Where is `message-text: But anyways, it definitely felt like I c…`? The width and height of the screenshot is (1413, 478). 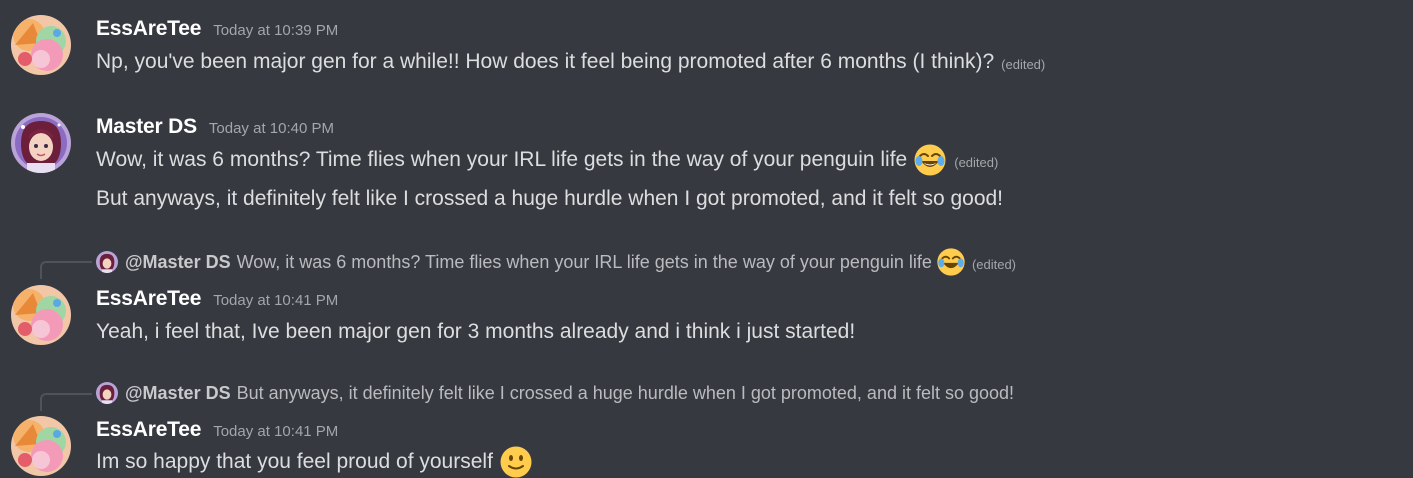
message-text: But anyways, it definitely felt like I c… is located at coordinates (550, 198).